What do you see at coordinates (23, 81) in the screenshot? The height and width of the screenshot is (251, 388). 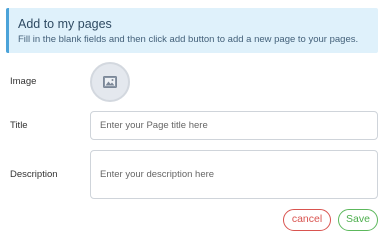 I see `image-label: Image` at bounding box center [23, 81].